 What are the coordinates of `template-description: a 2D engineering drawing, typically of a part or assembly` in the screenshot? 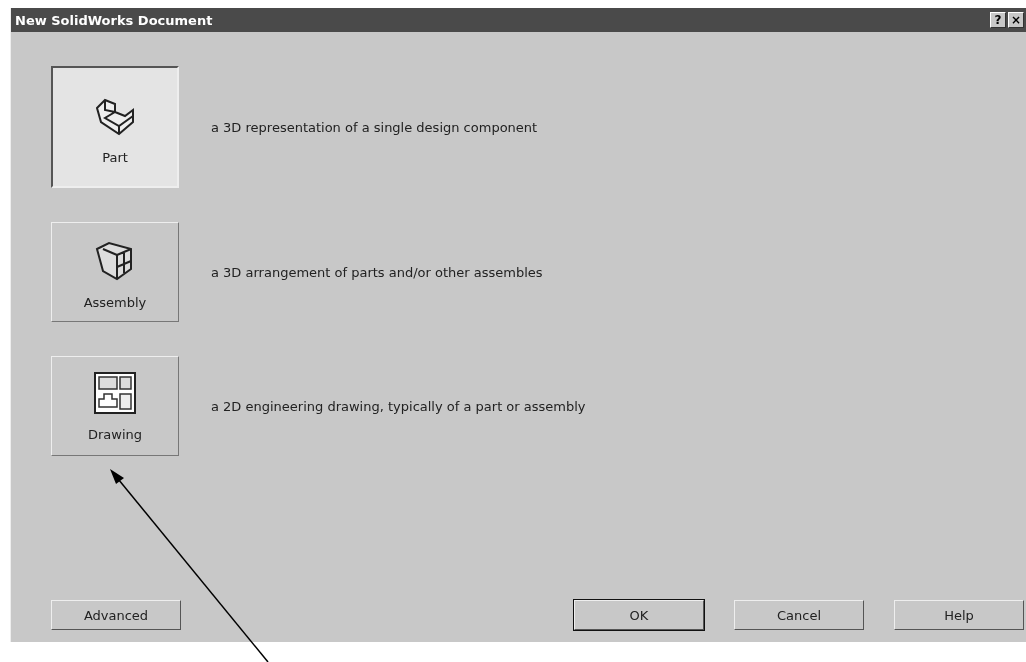 It's located at (398, 406).